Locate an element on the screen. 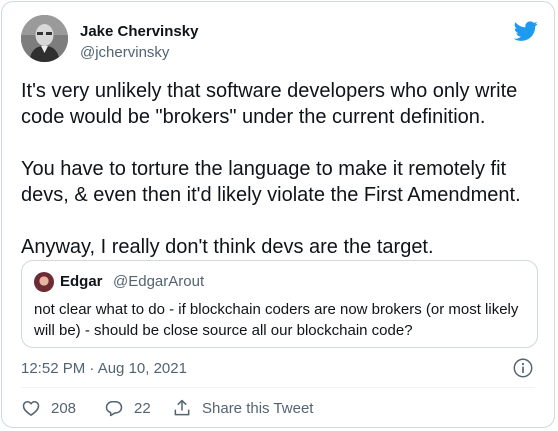 Image resolution: width=558 pixels, height=431 pixels. tweet-timestamp: 12:52 PM · Aug 10, 2021 is located at coordinates (104, 368).